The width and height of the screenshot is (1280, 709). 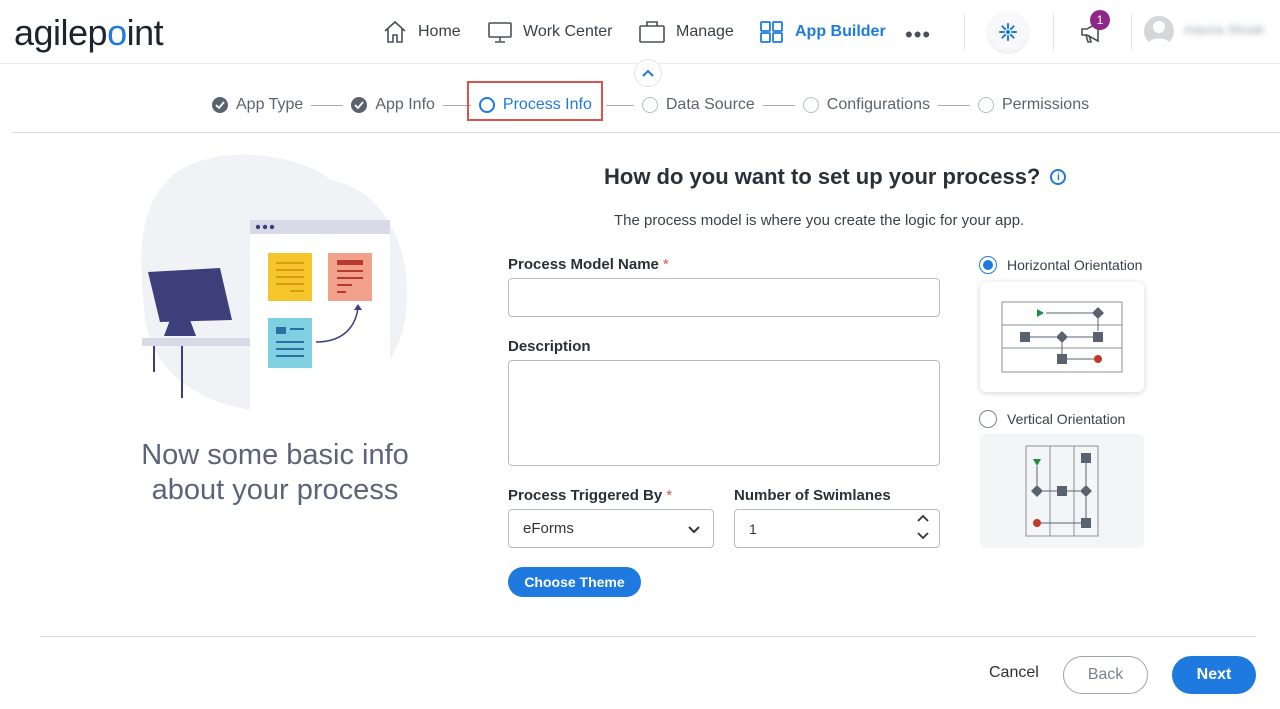 What do you see at coordinates (585, 495) in the screenshot?
I see `process-triggered-by-label-text: Process Triggered By` at bounding box center [585, 495].